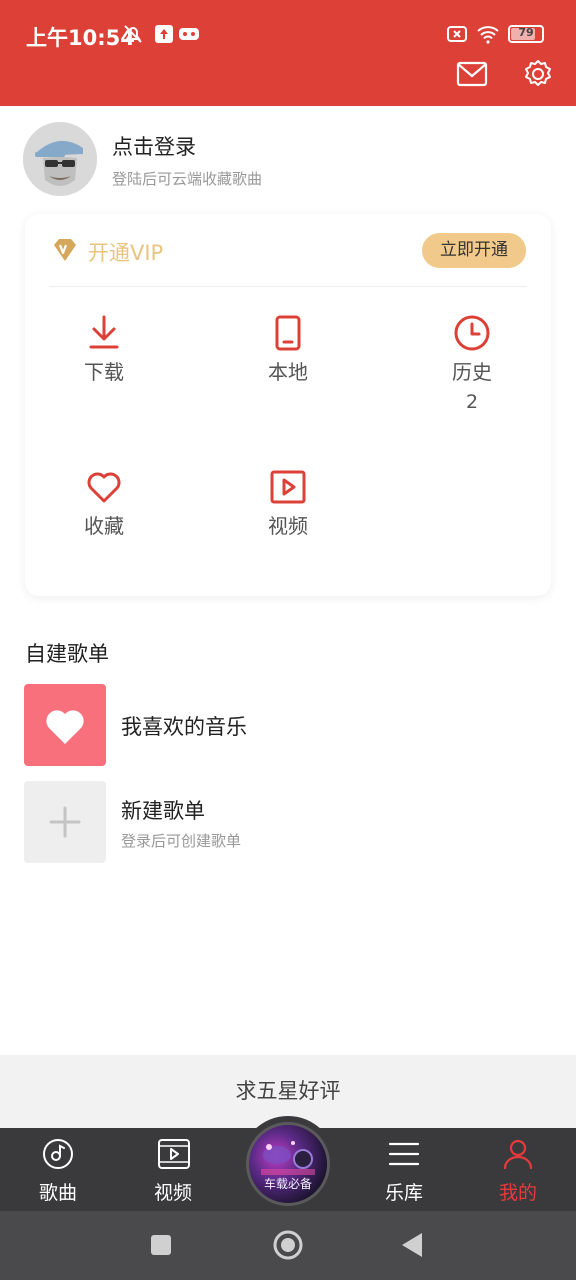 The image size is (576, 1280). I want to click on user-avatar-icon, so click(60, 159).